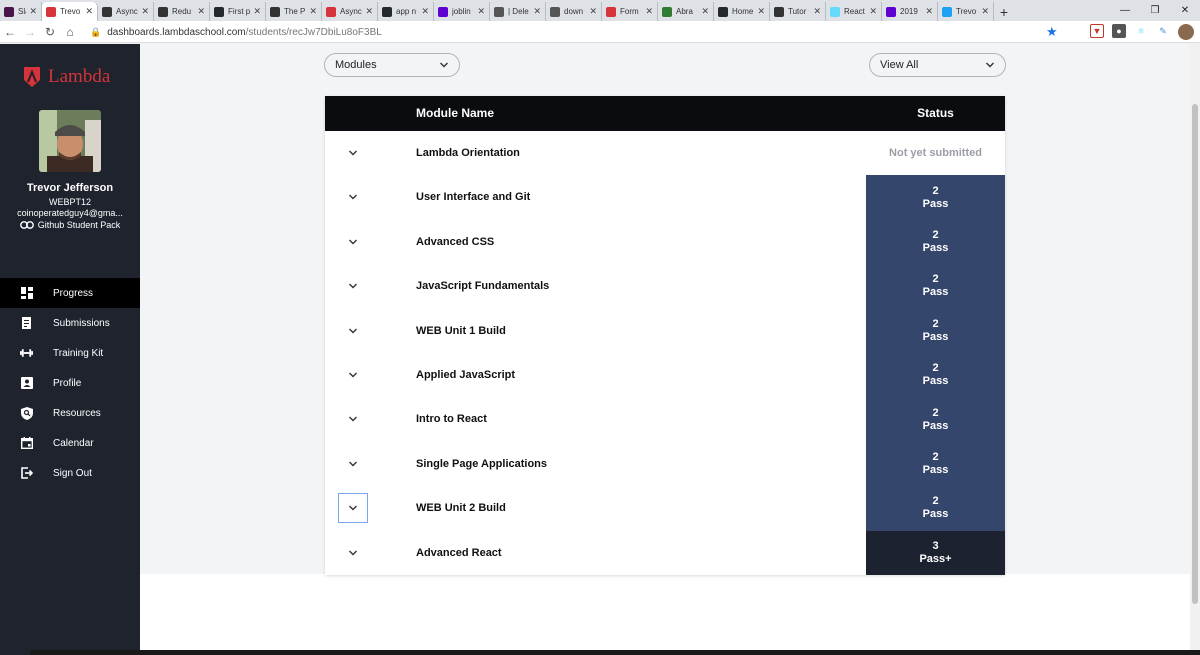 The image size is (1200, 655). I want to click on sidebar-item-profile: Profile, so click(70, 383).